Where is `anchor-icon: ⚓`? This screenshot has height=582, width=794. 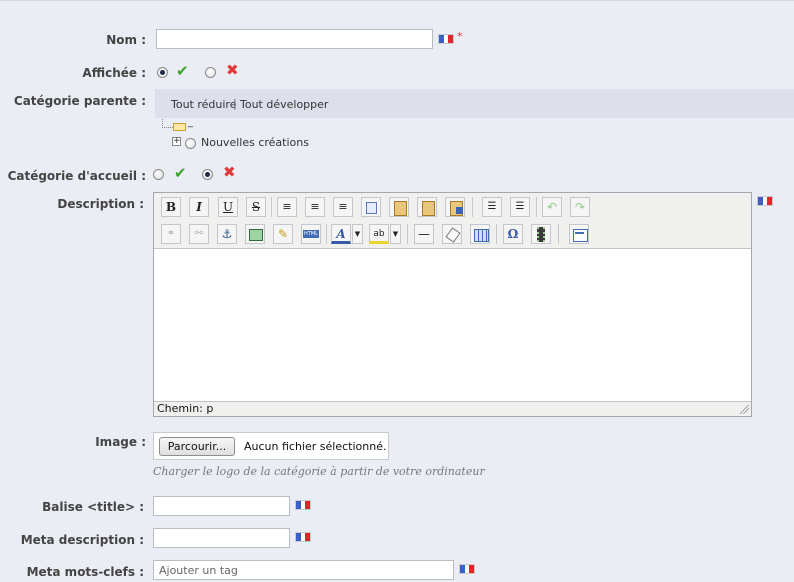 anchor-icon: ⚓ is located at coordinates (227, 234).